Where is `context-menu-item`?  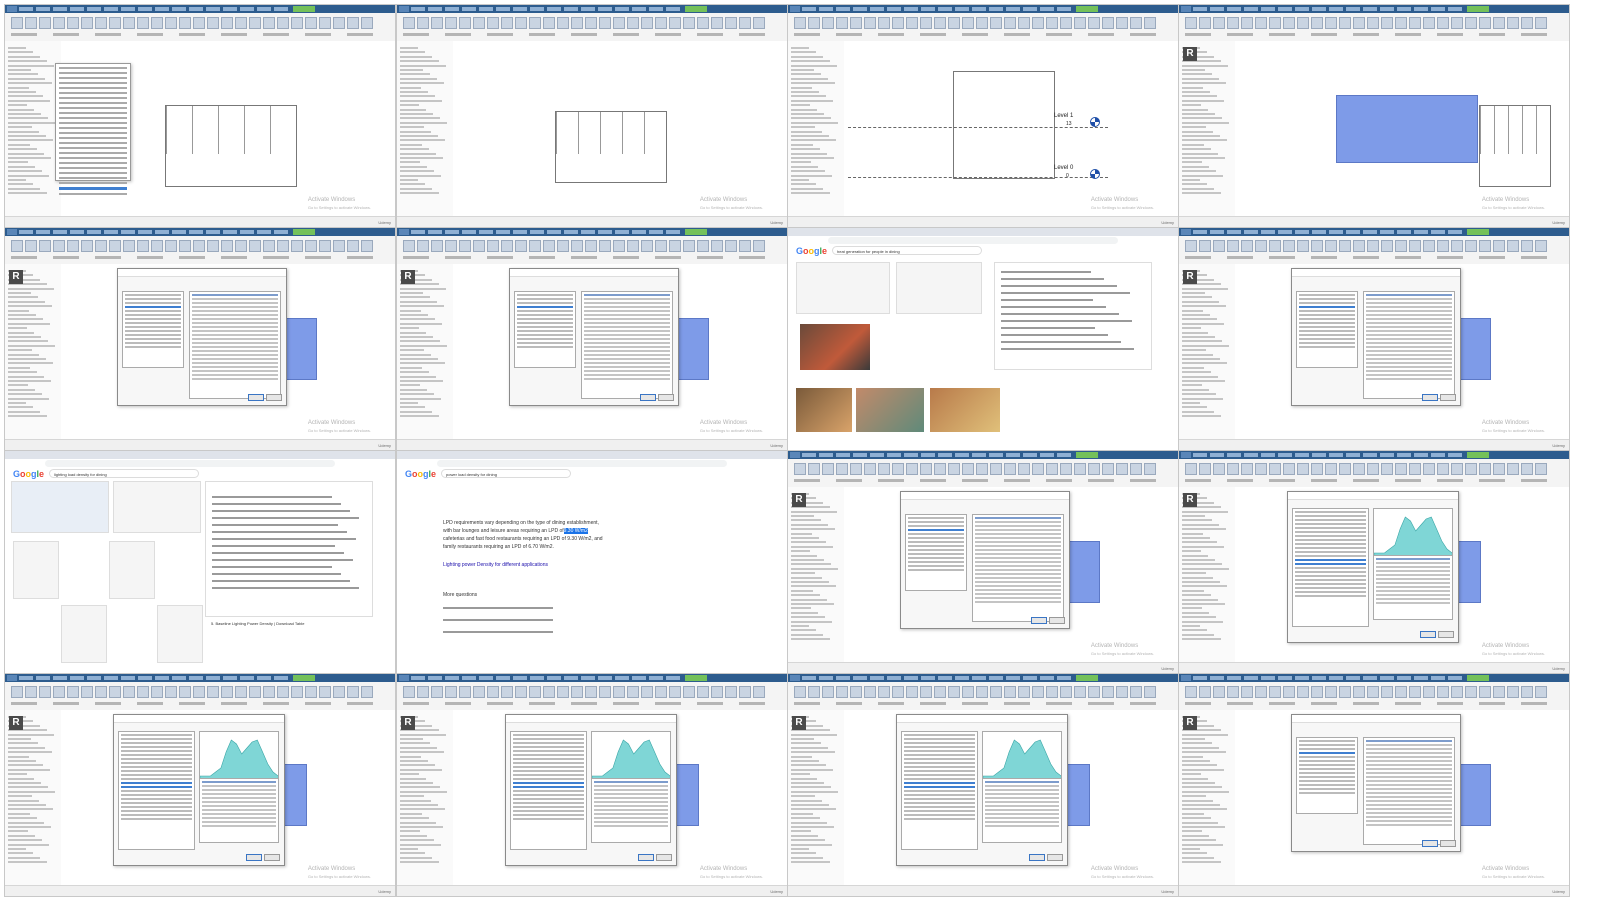
context-menu-item is located at coordinates (93, 178).